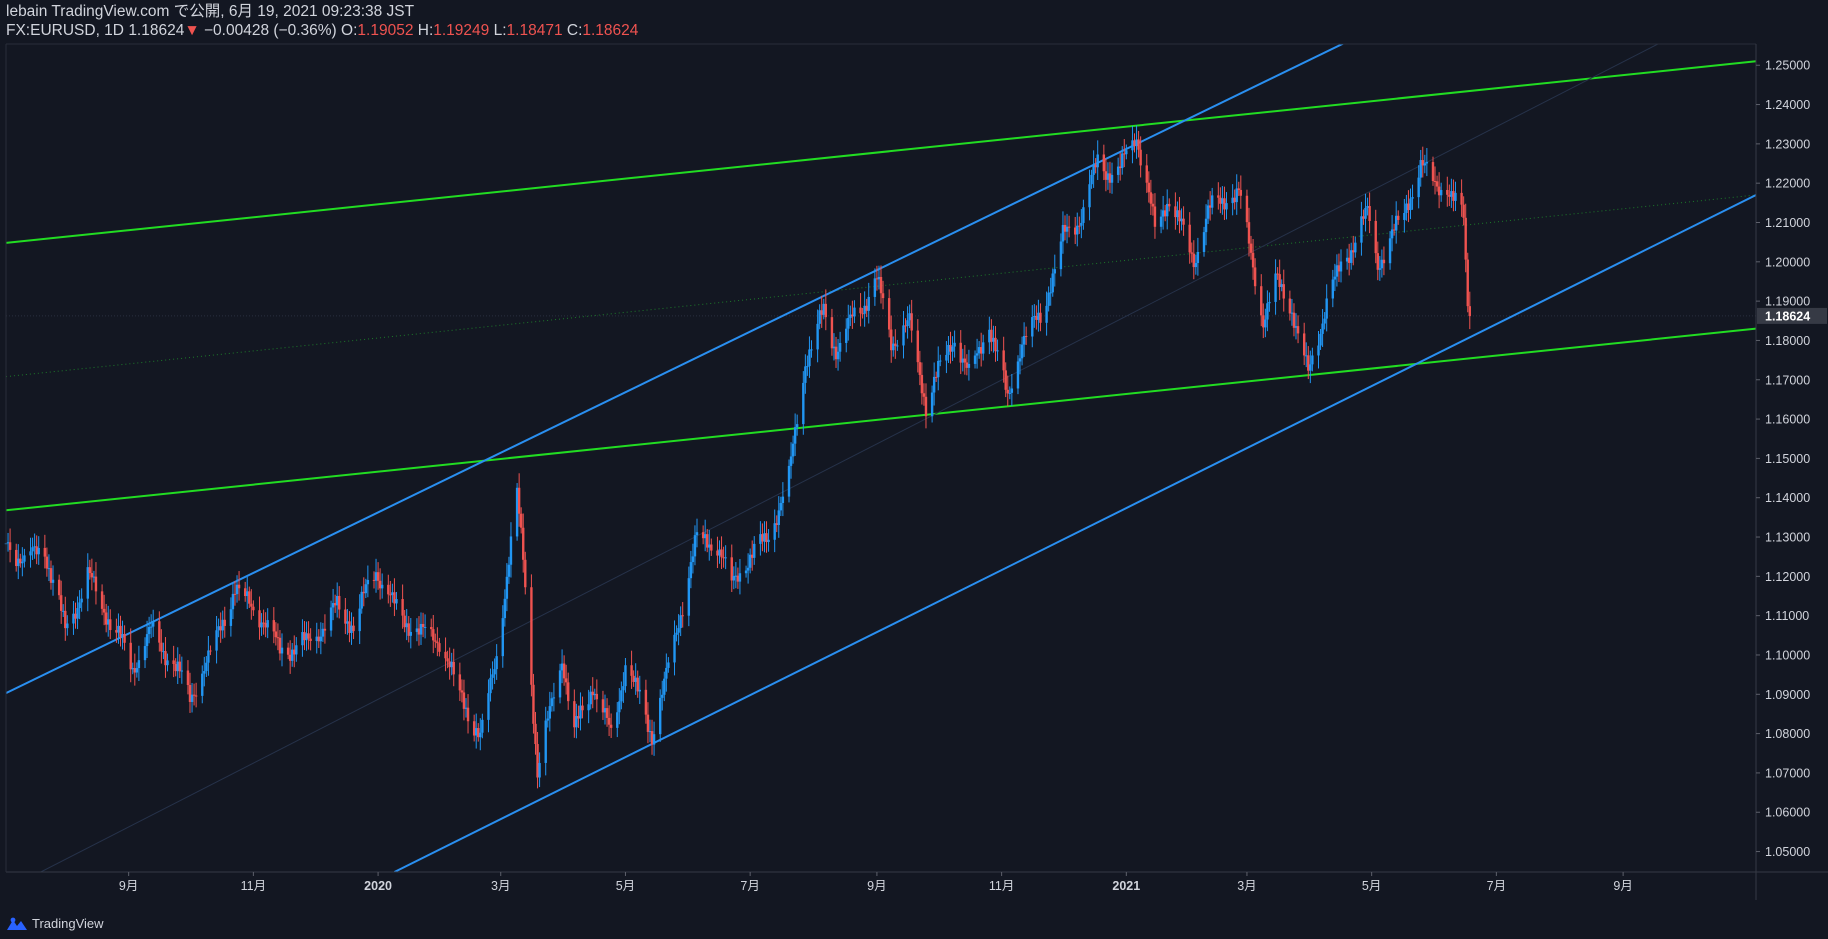 The image size is (1828, 939). I want to click on time-tick-label: 5月, so click(625, 886).